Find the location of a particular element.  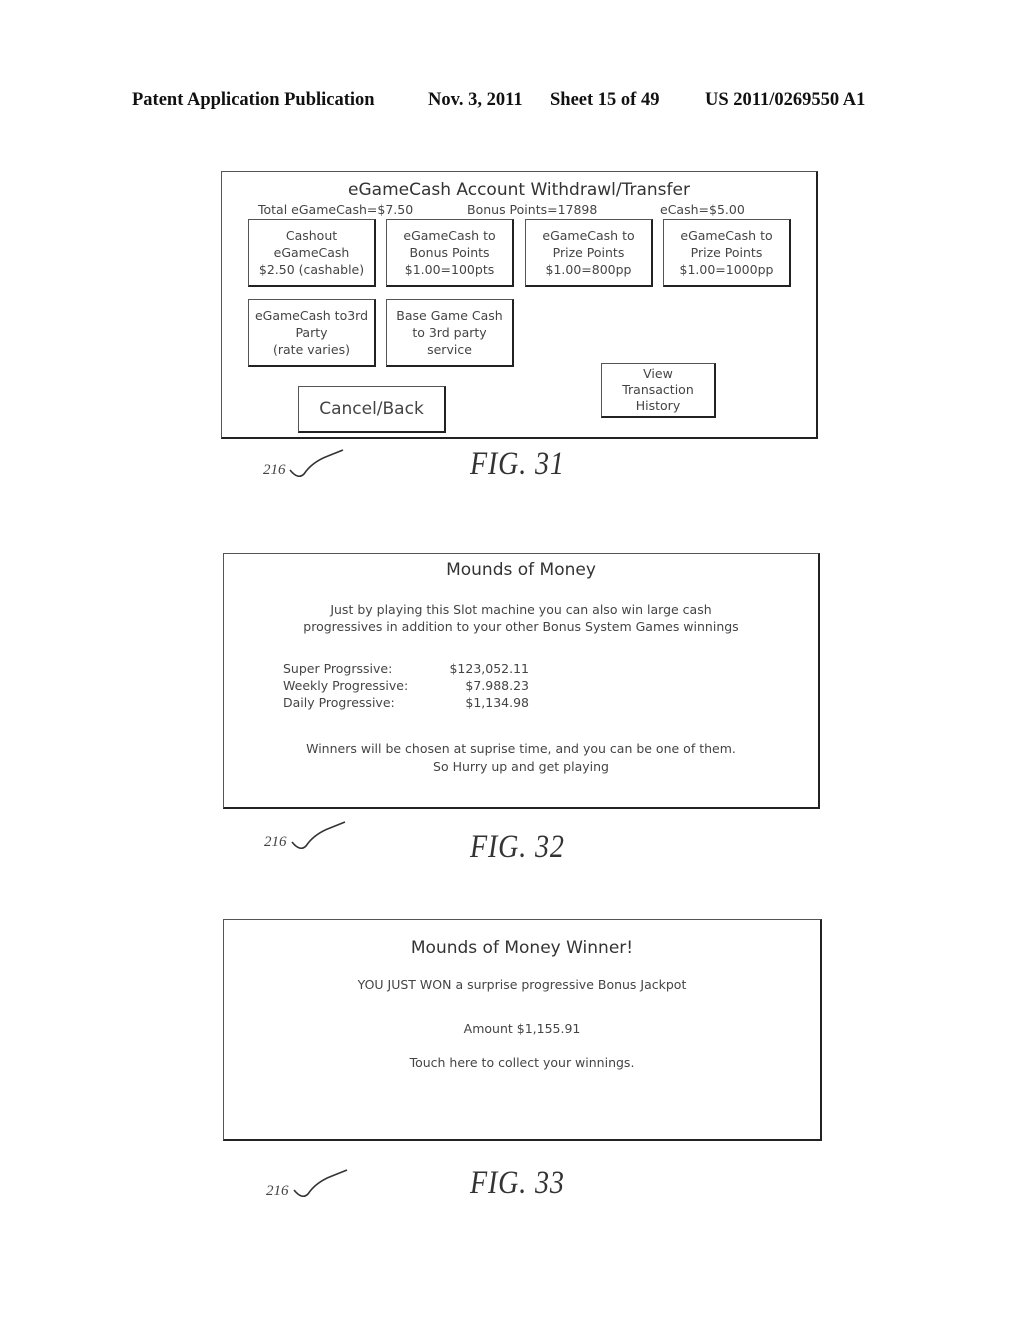

bonus-points: Bonus Points=17898 is located at coordinates (532, 209).